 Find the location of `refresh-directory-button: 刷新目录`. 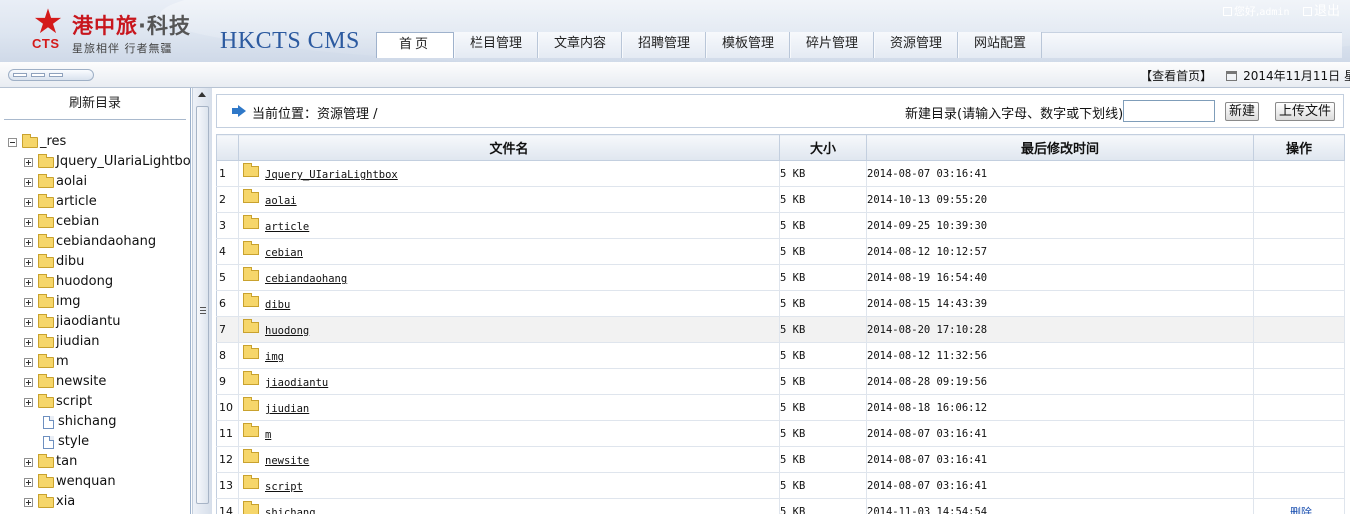

refresh-directory-button: 刷新目录 is located at coordinates (95, 104).